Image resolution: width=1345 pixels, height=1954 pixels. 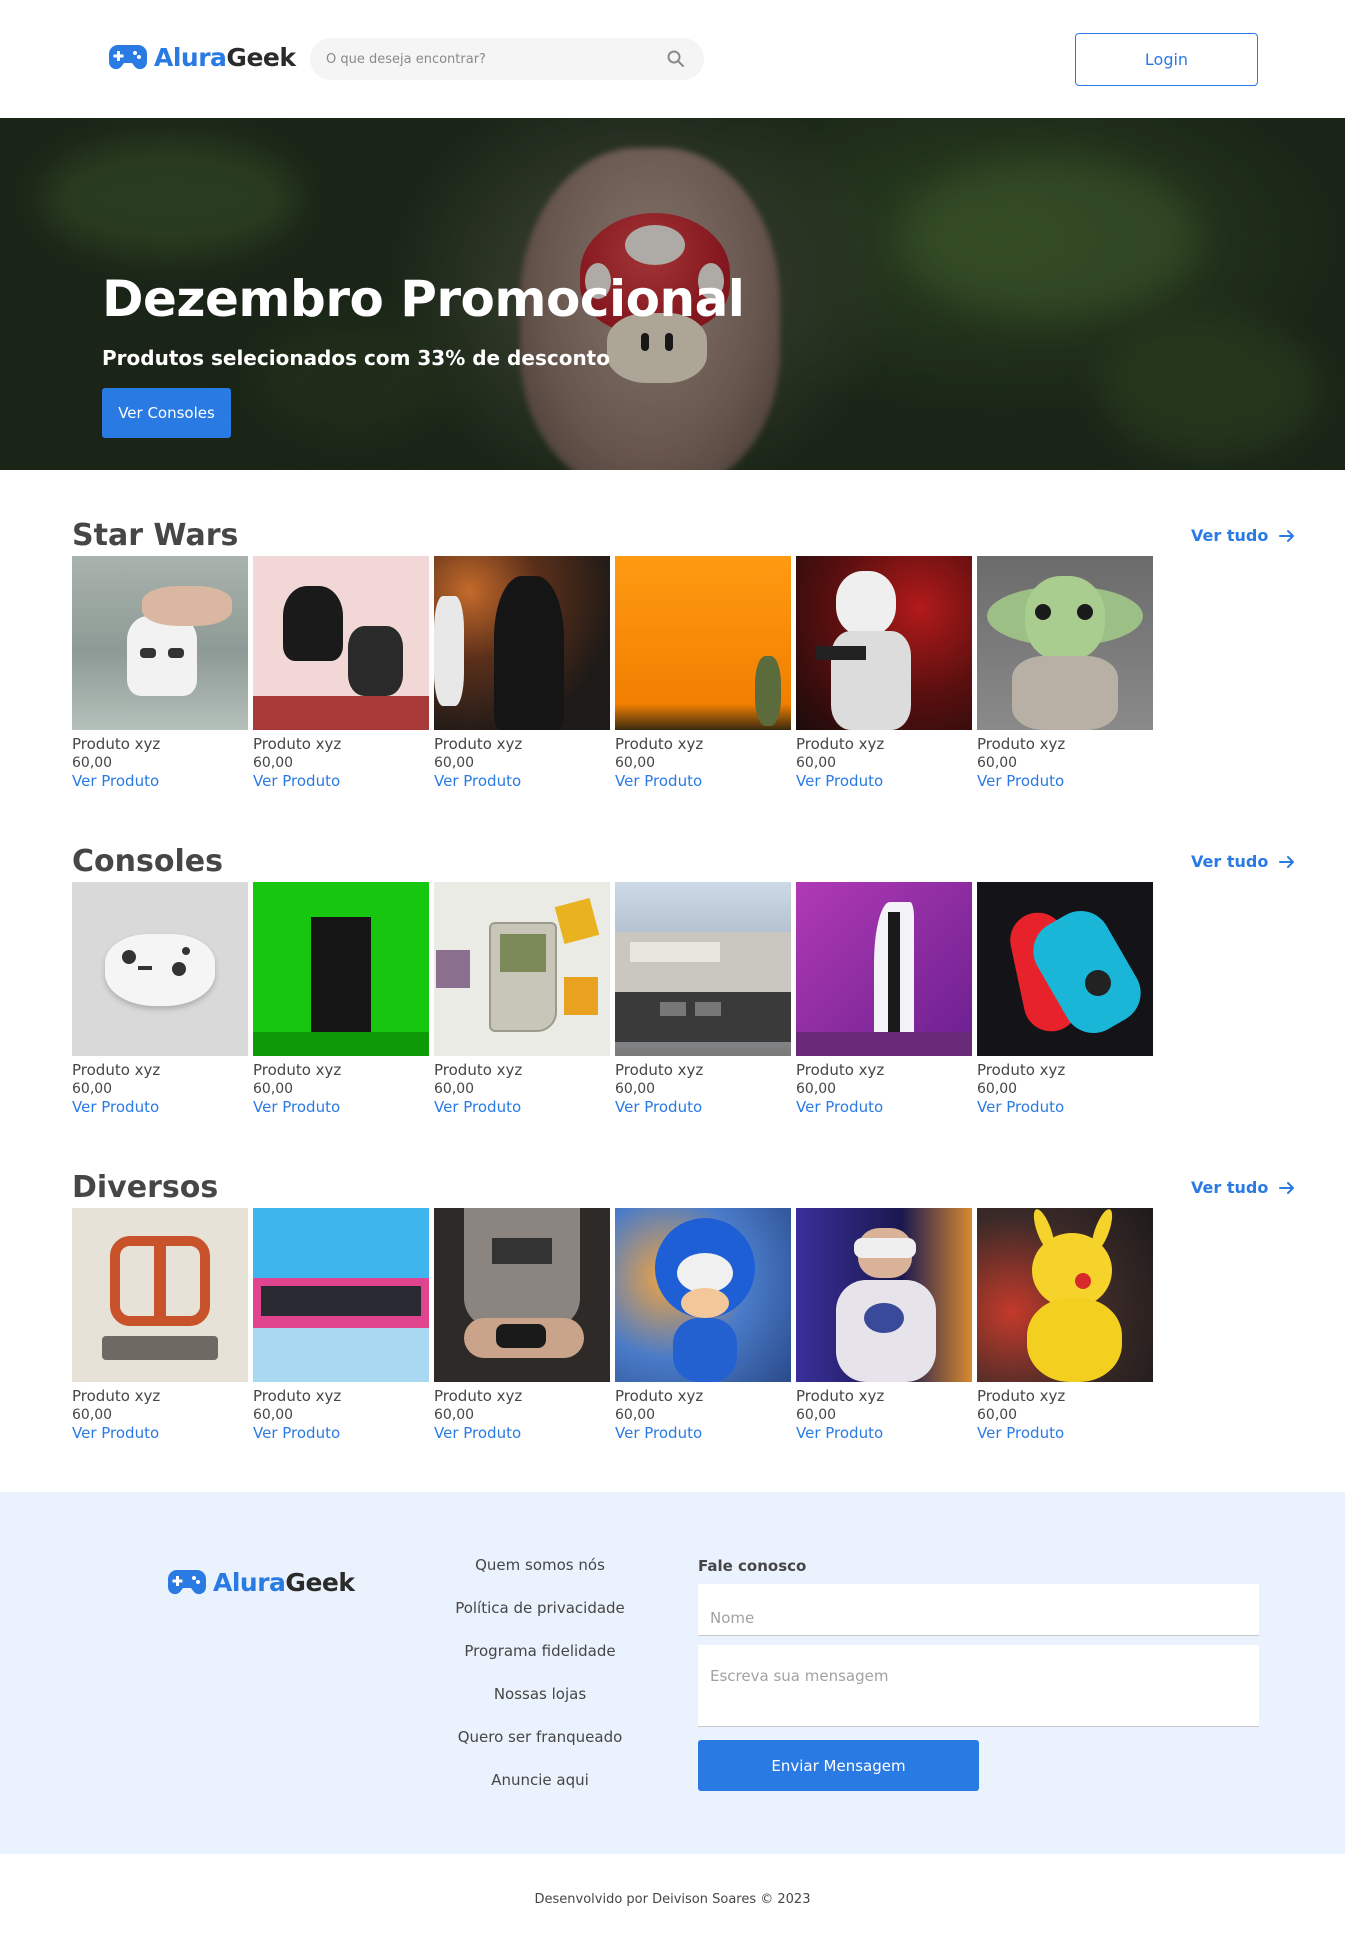 What do you see at coordinates (160, 643) in the screenshot?
I see `product-image-stormtrooper-mug` at bounding box center [160, 643].